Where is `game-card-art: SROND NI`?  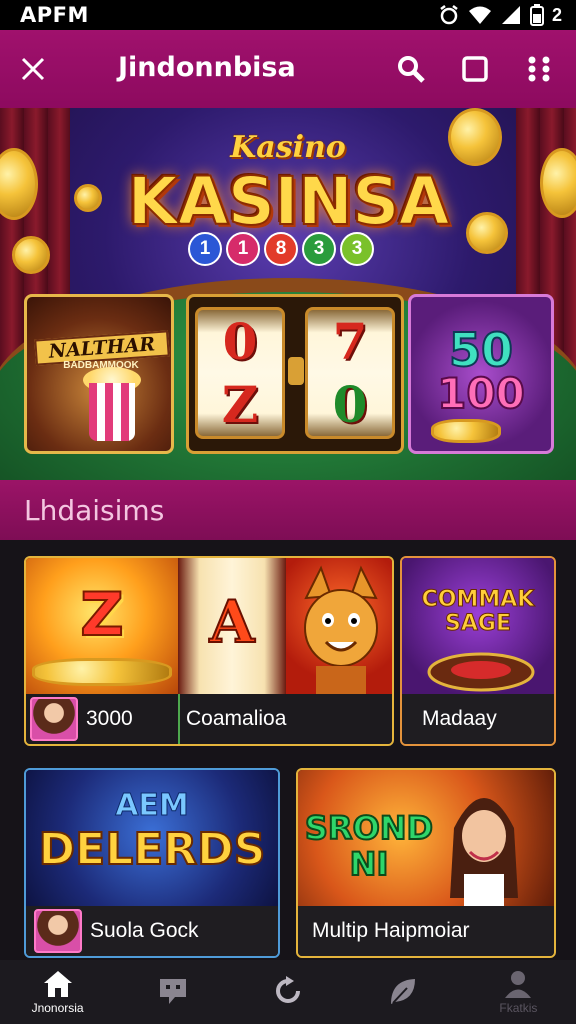
game-card-art: SROND NI is located at coordinates (426, 840).